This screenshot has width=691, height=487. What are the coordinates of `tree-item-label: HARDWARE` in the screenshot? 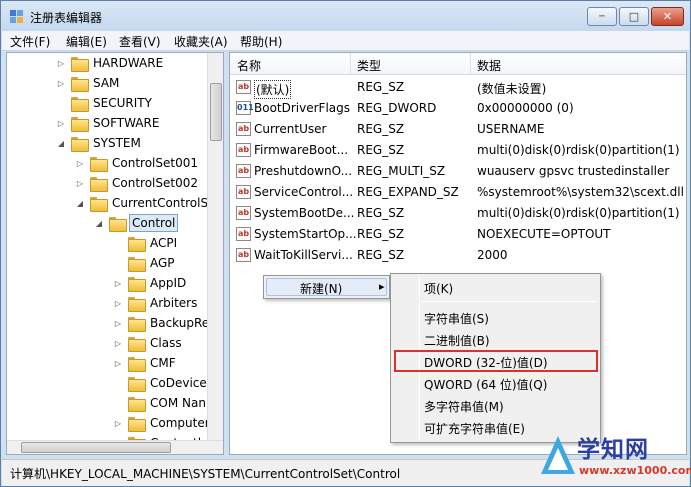 It's located at (128, 63).